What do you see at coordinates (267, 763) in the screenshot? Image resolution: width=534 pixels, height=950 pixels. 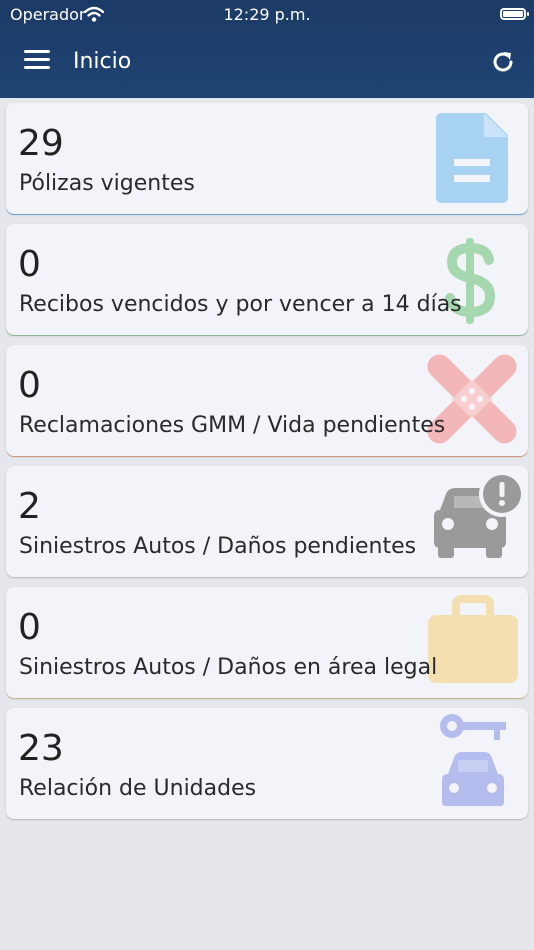 I see `card-relacion-unidades: 23 Relación de Unidades` at bounding box center [267, 763].